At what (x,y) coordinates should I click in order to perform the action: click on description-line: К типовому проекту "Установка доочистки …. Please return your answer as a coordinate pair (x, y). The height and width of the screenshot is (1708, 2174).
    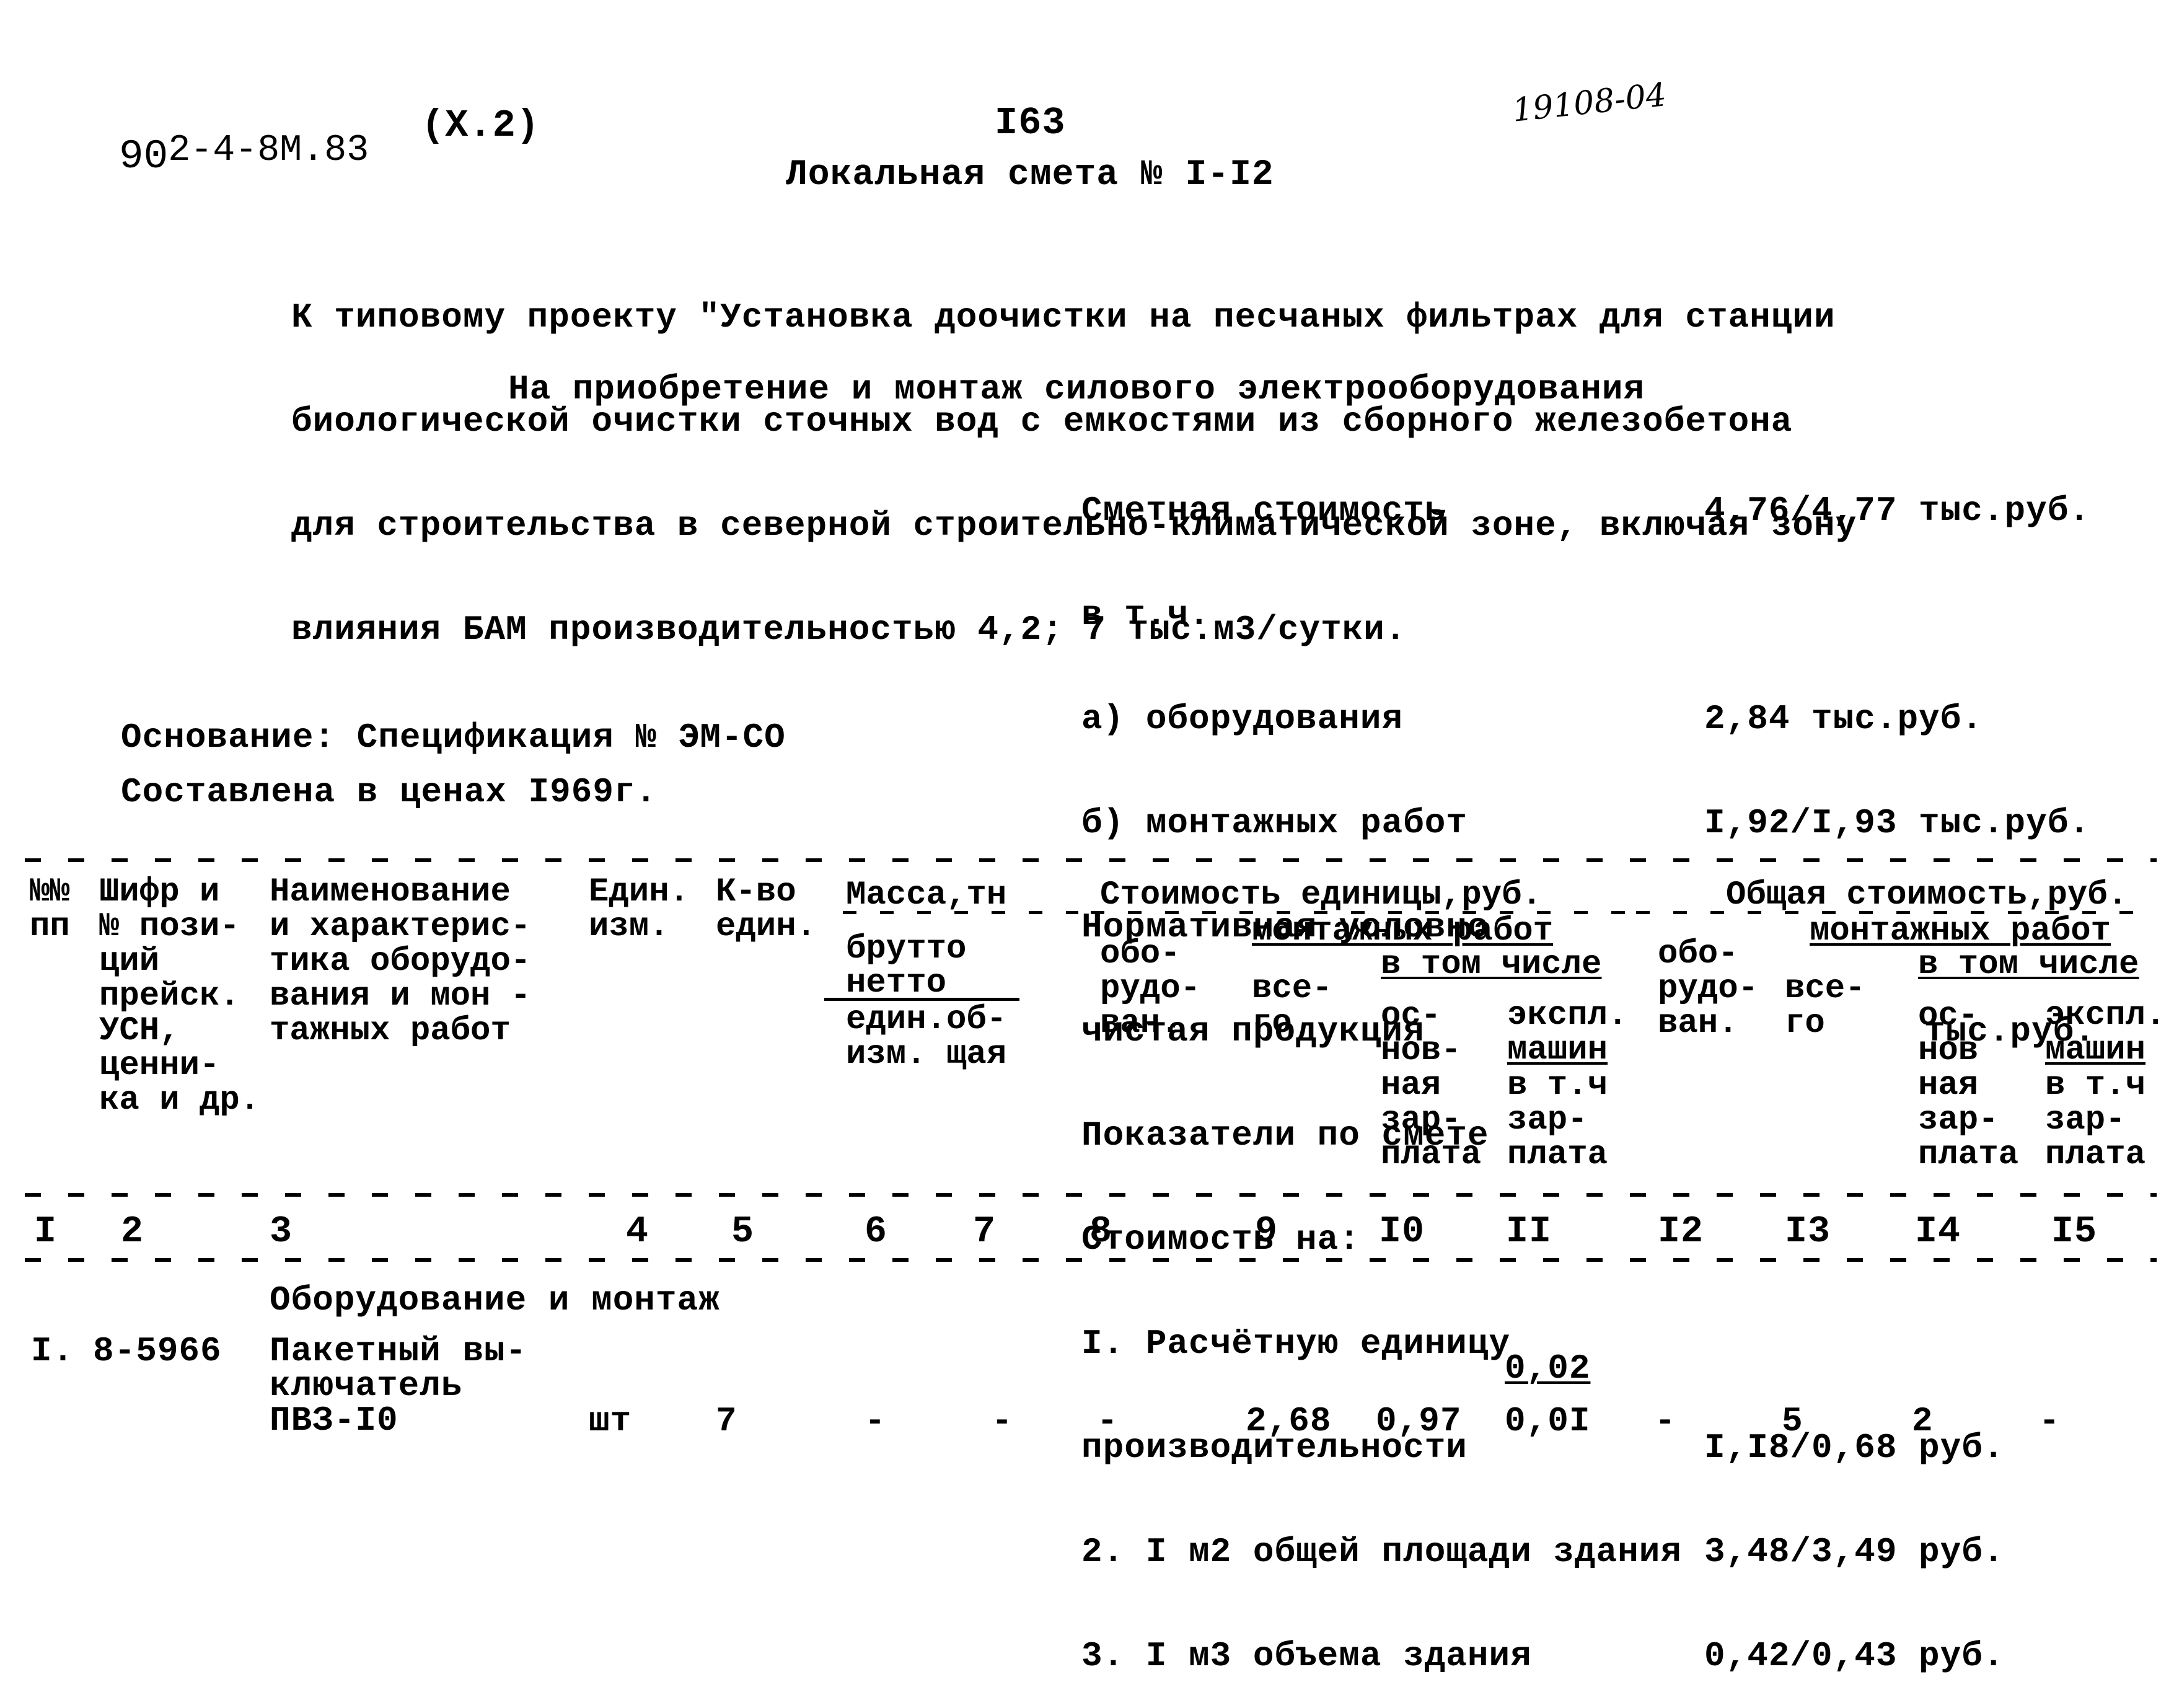
    Looking at the image, I should click on (1063, 317).